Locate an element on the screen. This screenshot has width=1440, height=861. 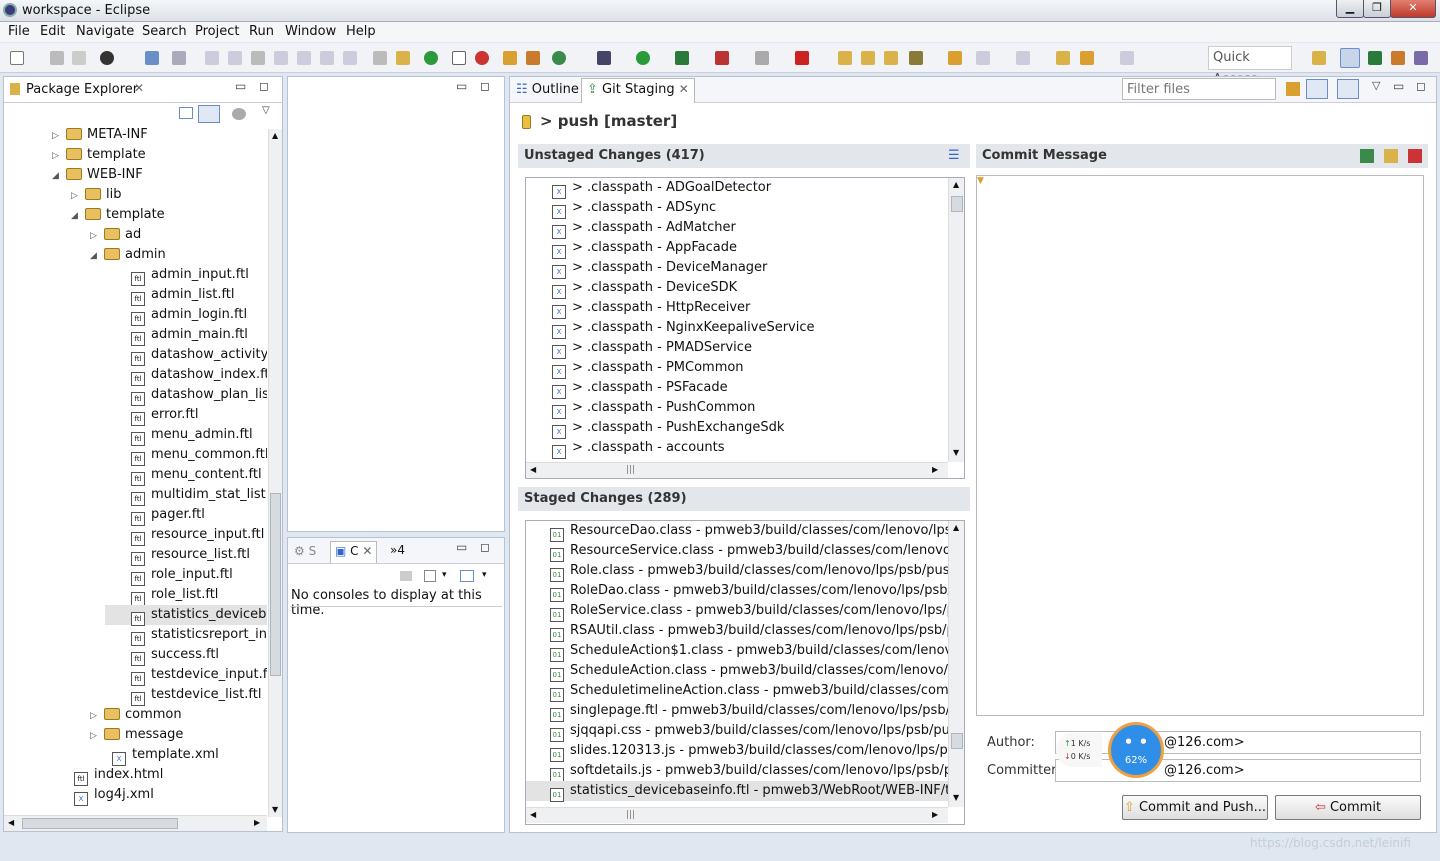
toggle-view-icon is located at coordinates (459, 58).